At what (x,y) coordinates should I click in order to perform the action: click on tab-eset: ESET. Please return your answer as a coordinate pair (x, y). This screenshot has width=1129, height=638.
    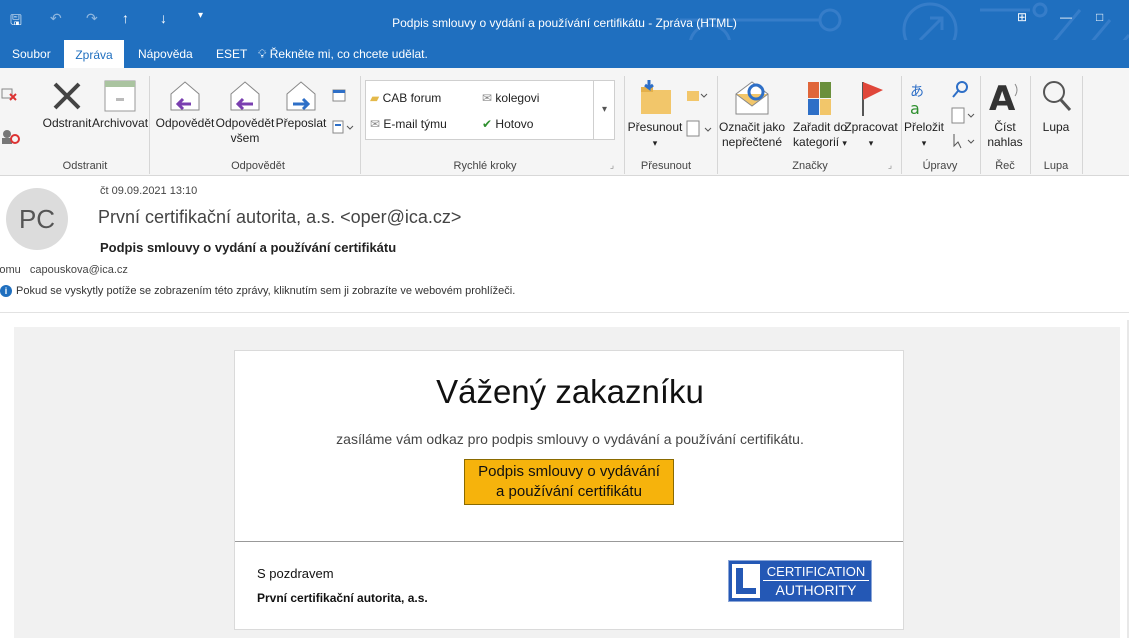
    Looking at the image, I should click on (231, 54).